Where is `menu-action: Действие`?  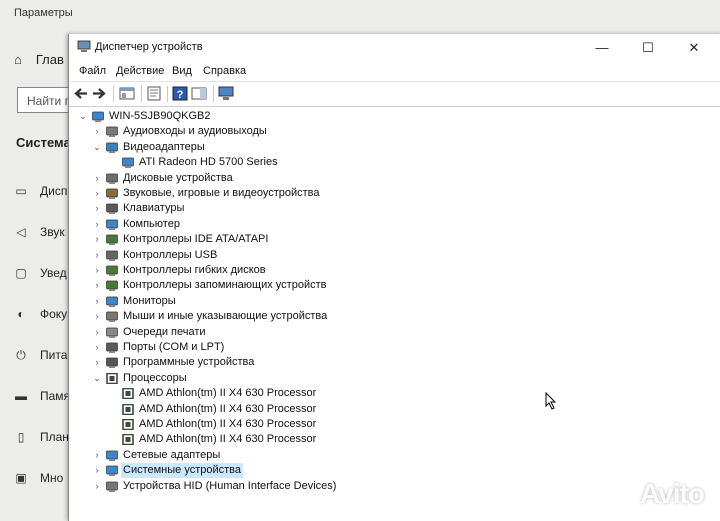
menu-action: Действие is located at coordinates (140, 71).